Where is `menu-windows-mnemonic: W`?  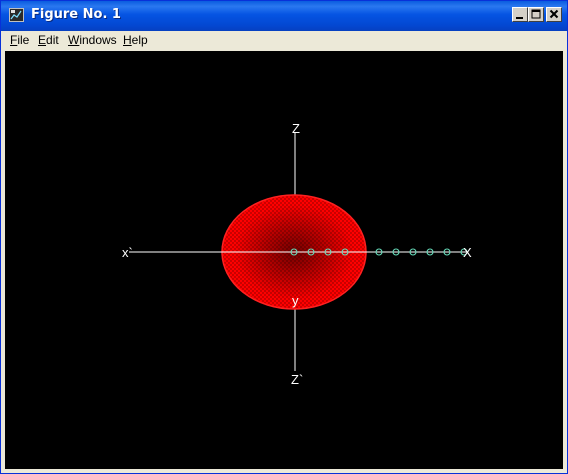 menu-windows-mnemonic: W is located at coordinates (74, 40).